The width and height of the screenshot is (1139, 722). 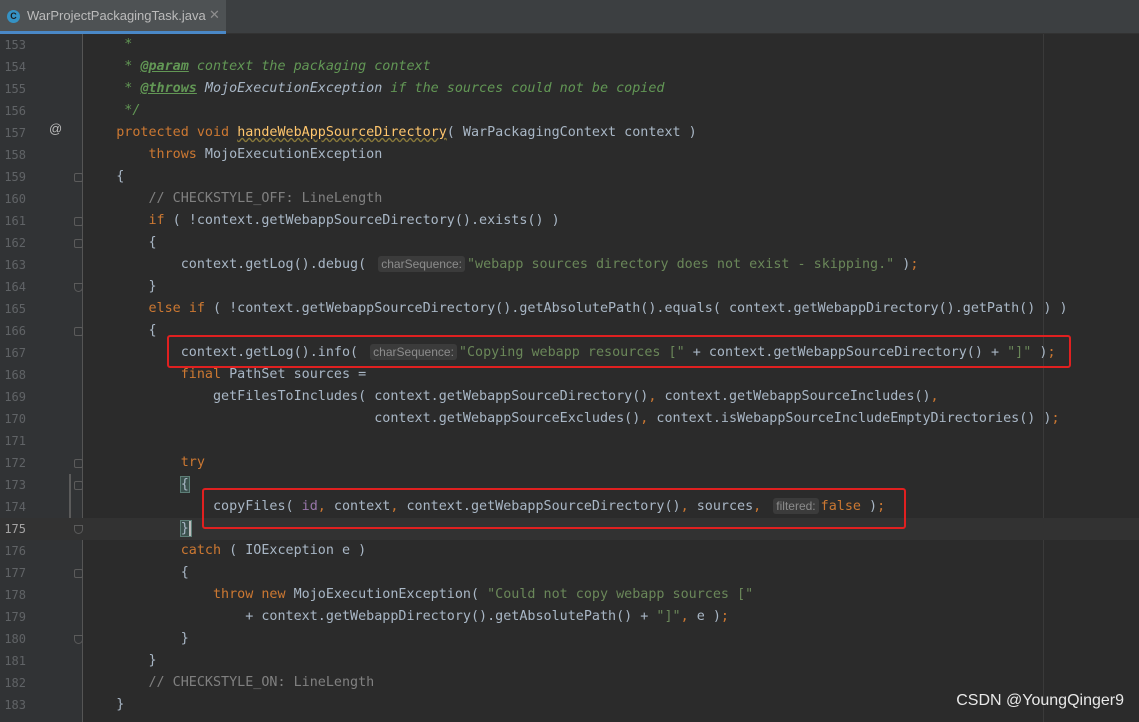 What do you see at coordinates (15, 573) in the screenshot?
I see `line-number: 177` at bounding box center [15, 573].